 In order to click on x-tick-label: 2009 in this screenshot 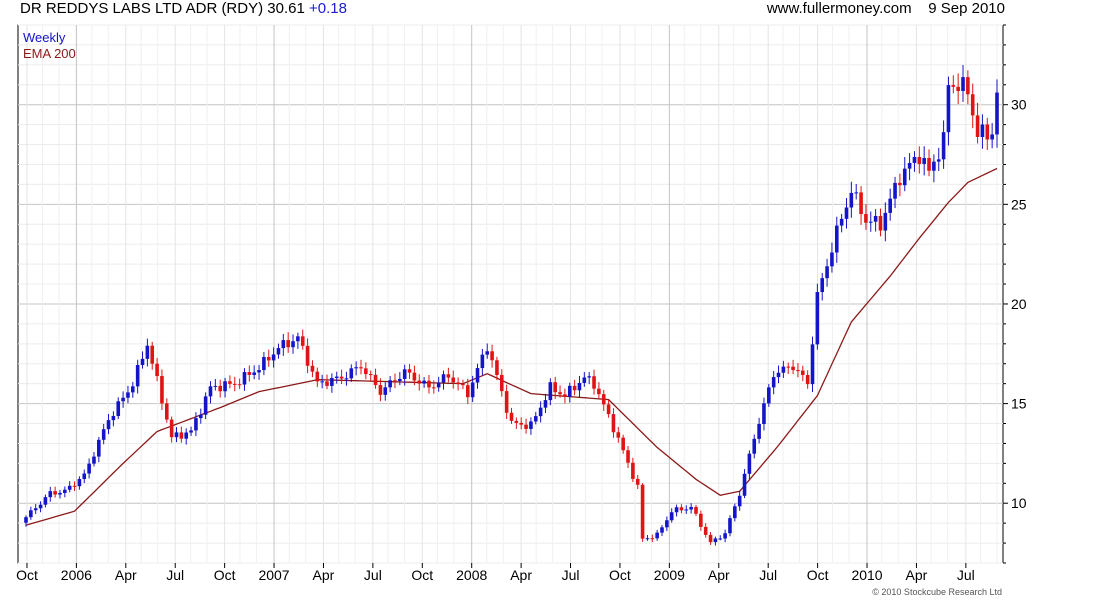, I will do `click(669, 575)`.